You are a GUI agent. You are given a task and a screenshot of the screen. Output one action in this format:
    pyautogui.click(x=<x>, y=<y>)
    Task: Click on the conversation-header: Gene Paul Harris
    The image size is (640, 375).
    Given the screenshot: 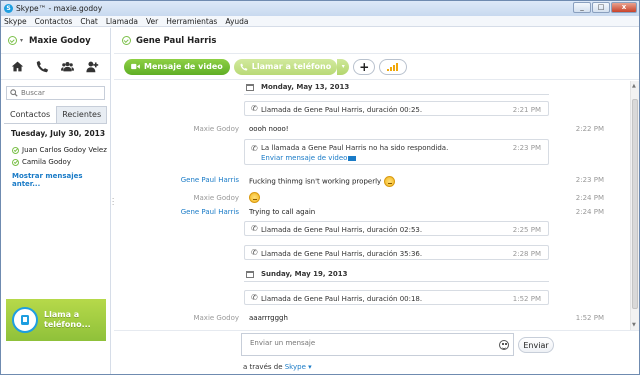 What is the action you would take?
    pyautogui.click(x=376, y=41)
    